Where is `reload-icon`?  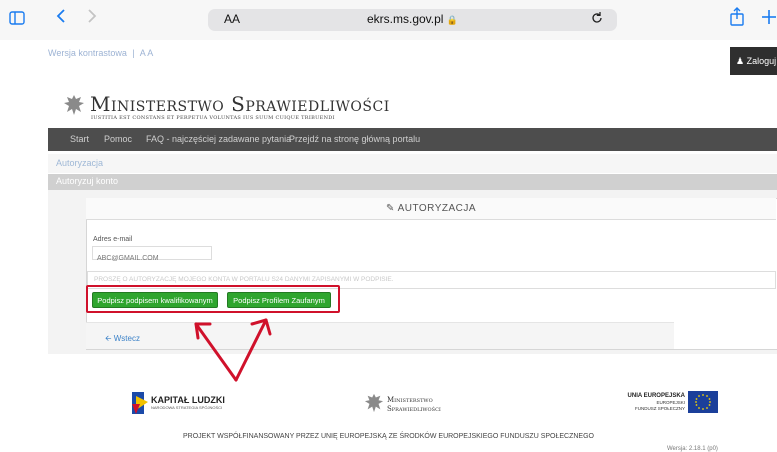 reload-icon is located at coordinates (597, 19).